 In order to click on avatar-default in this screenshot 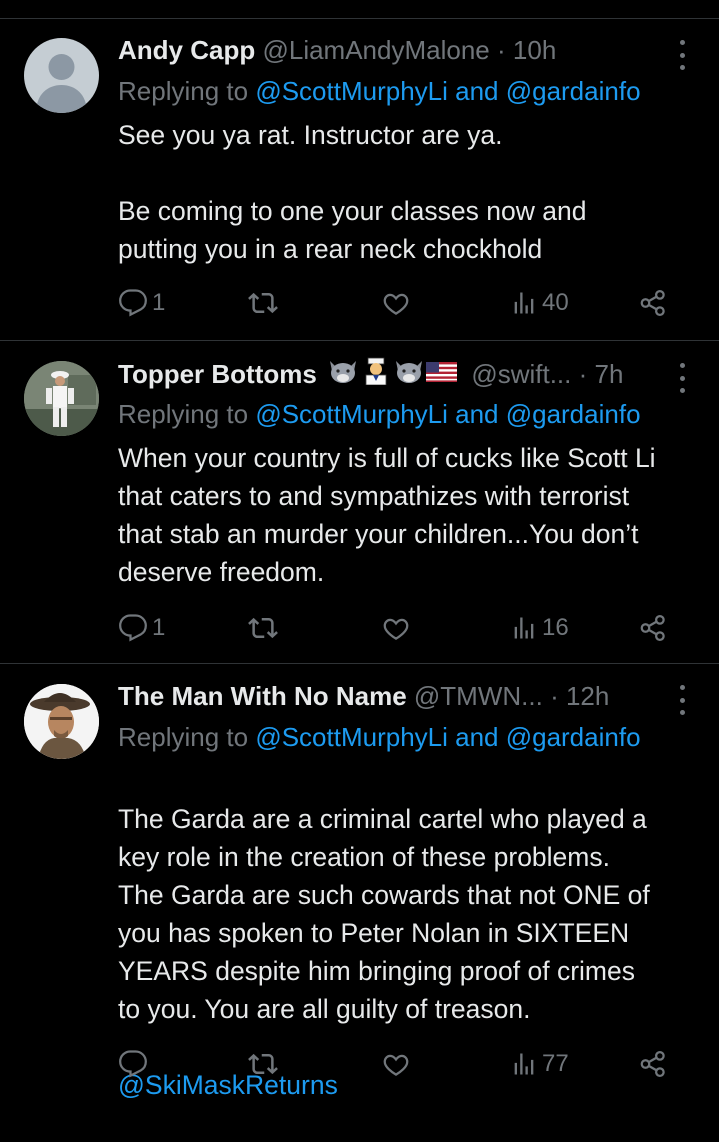, I will do `click(61, 75)`.